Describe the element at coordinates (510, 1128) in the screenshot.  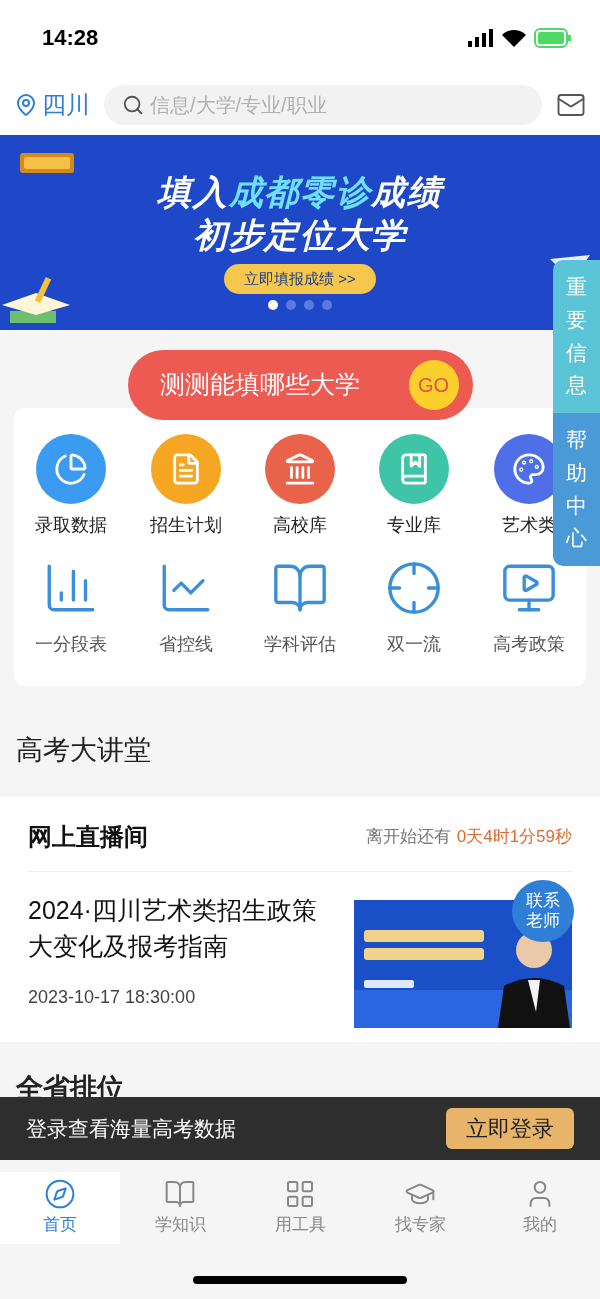
I see `login-button: 立即登录` at that location.